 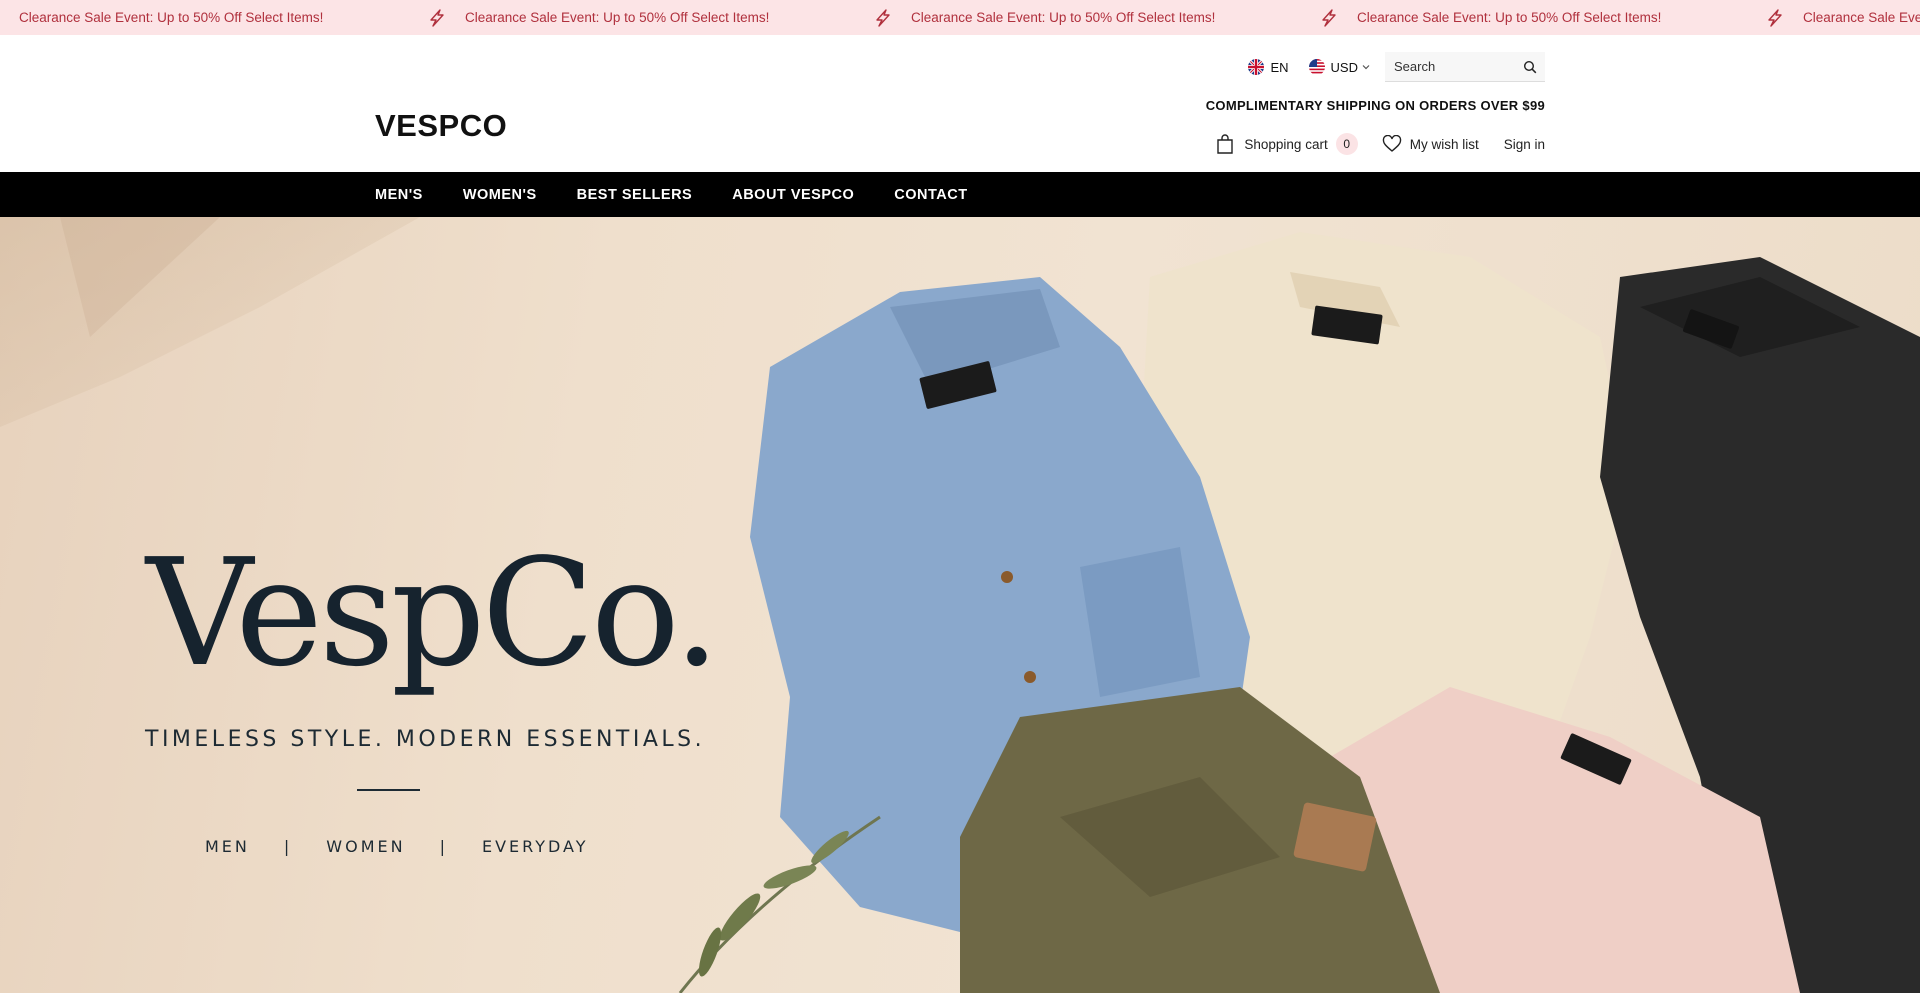 I want to click on hero-categories: MEN | WOMEN | EVERYDAY, so click(x=397, y=846).